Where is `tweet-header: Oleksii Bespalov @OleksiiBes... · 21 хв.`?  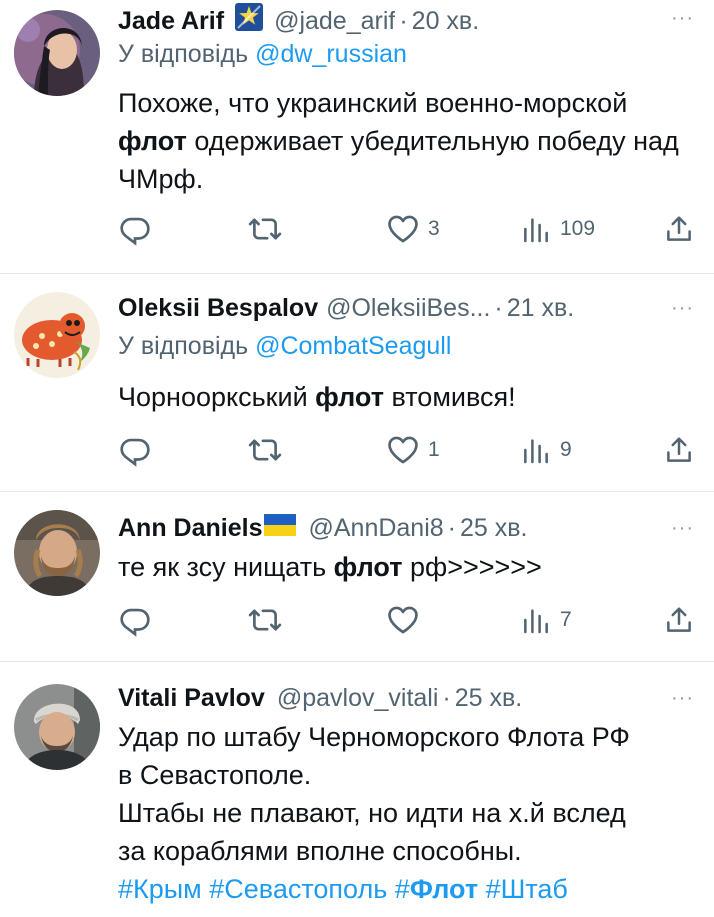 tweet-header: Oleksii Bespalov @OleksiiBes... · 21 хв. is located at coordinates (409, 308).